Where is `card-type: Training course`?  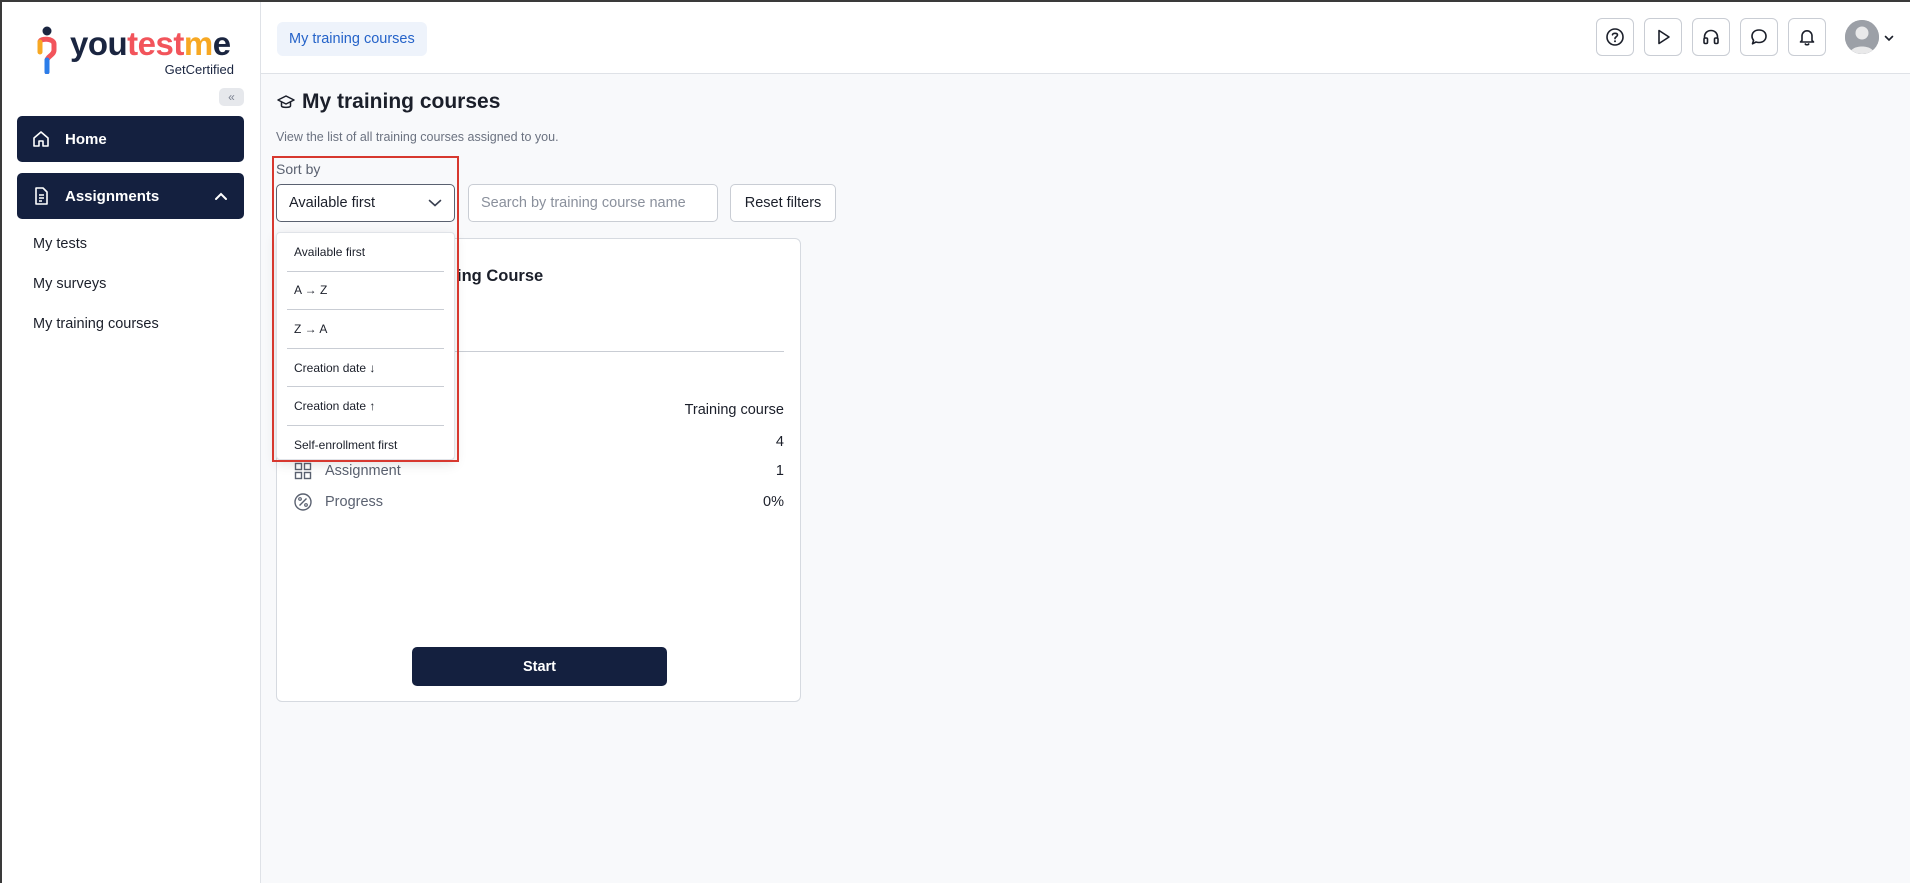 card-type: Training course is located at coordinates (734, 410).